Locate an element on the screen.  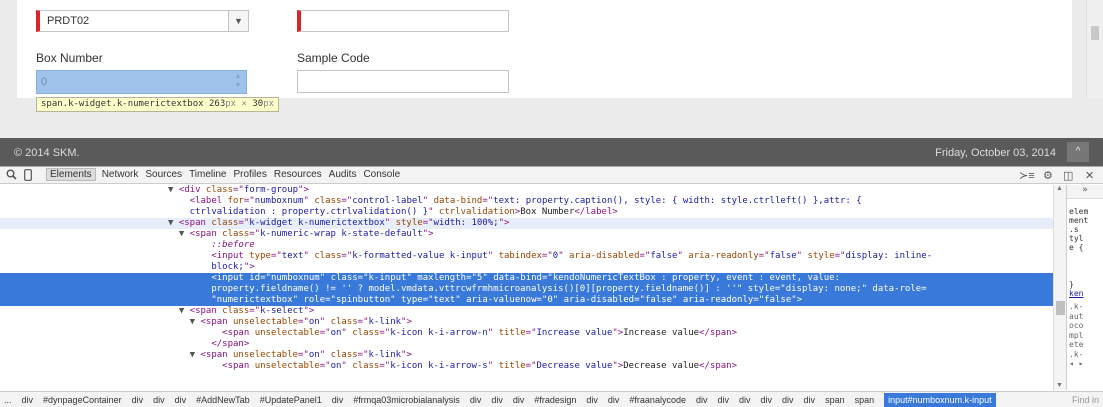
sample-code-field is located at coordinates (403, 81).